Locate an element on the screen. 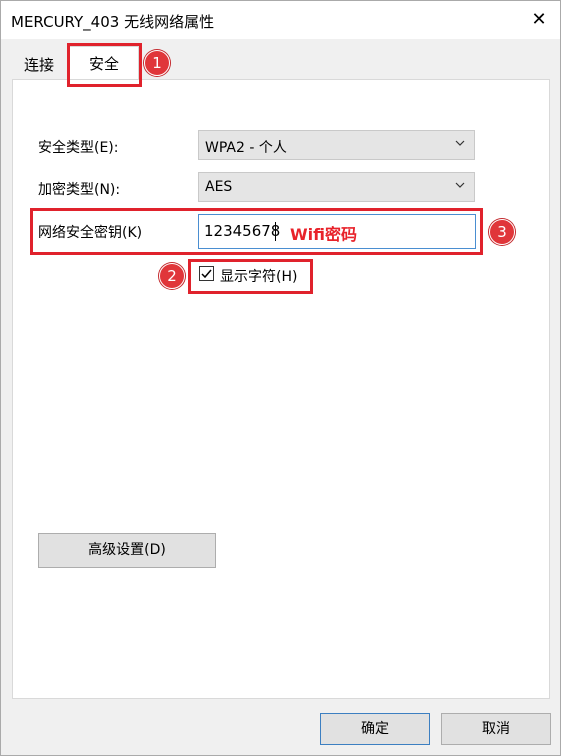  advanced-settings-button: 高级设置(D) is located at coordinates (127, 550).